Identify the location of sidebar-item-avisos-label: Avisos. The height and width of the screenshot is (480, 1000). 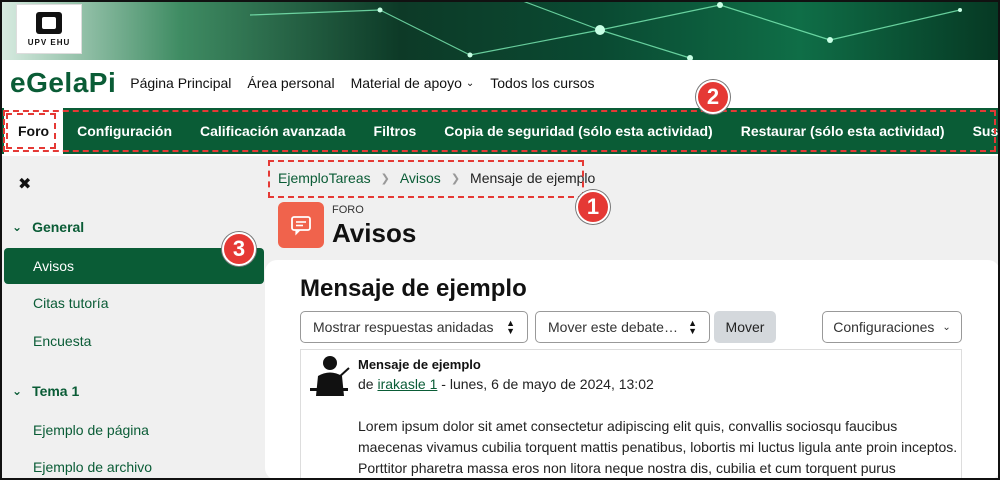
(53, 266).